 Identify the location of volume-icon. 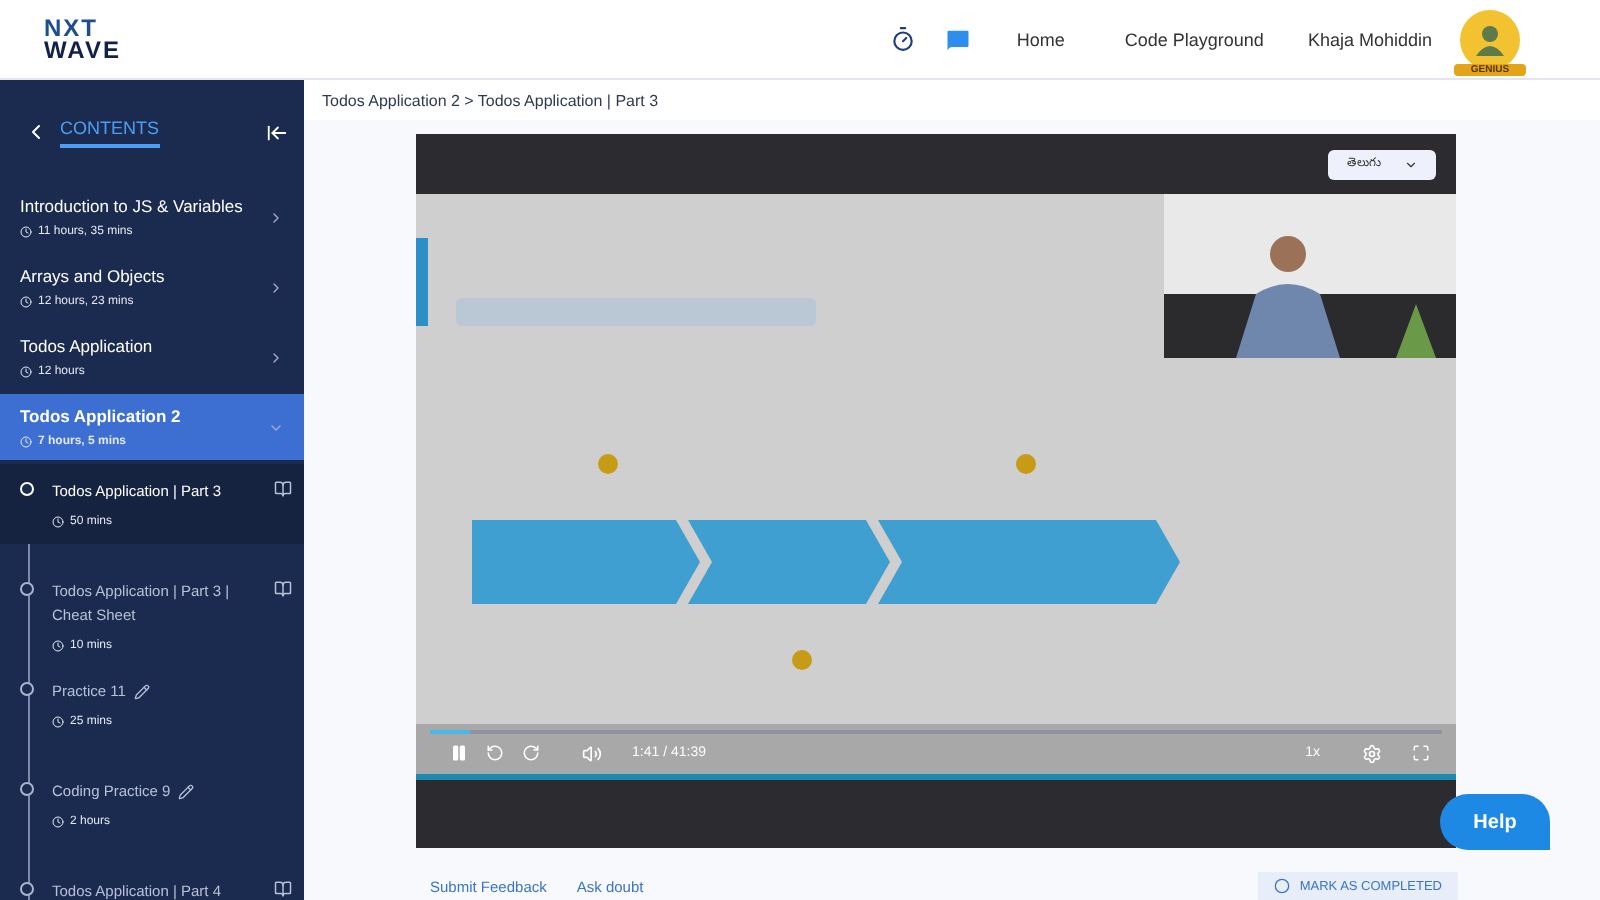
(592, 753).